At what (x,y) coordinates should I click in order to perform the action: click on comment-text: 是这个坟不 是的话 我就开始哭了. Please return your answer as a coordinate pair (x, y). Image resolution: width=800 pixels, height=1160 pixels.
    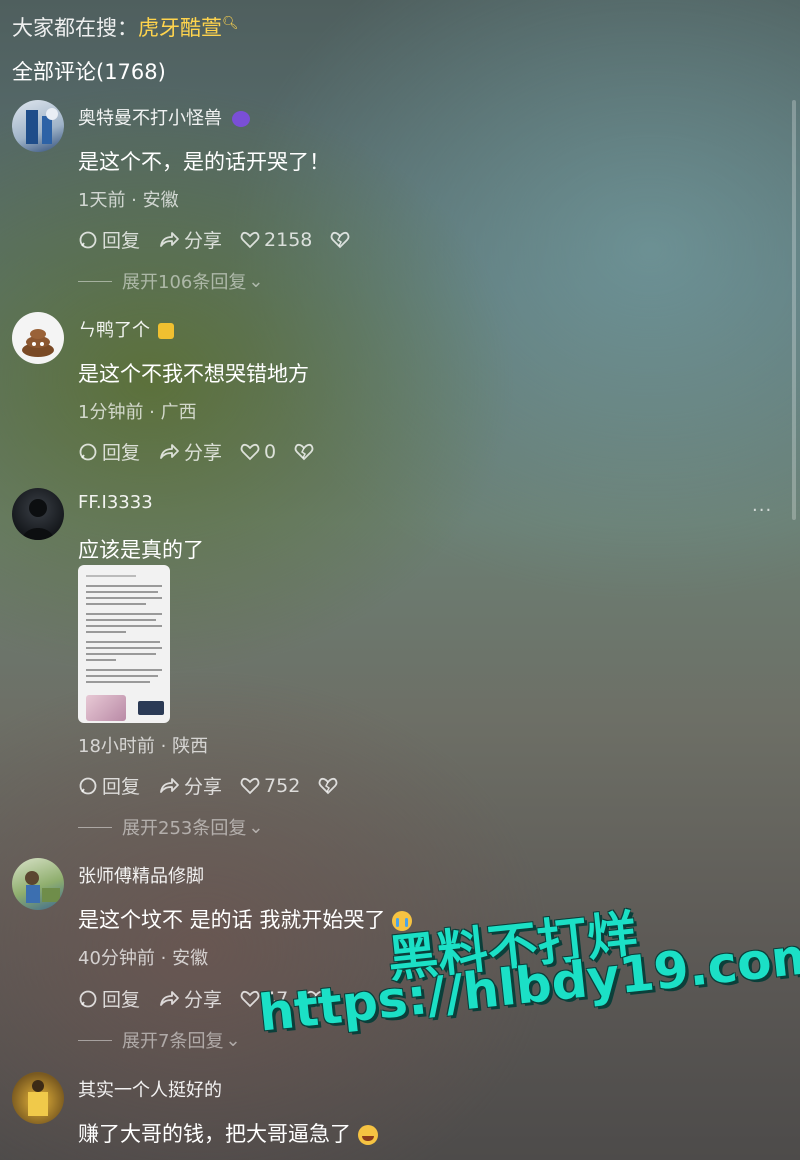
    Looking at the image, I should click on (245, 919).